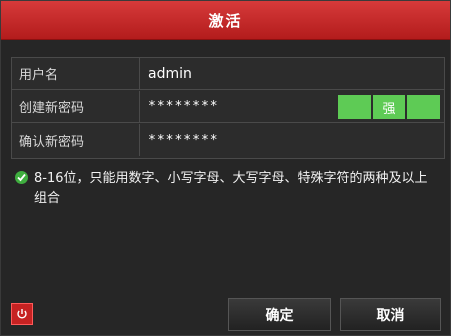 This screenshot has width=451, height=336. What do you see at coordinates (76, 106) in the screenshot?
I see `new-password-label: 创建新密码` at bounding box center [76, 106].